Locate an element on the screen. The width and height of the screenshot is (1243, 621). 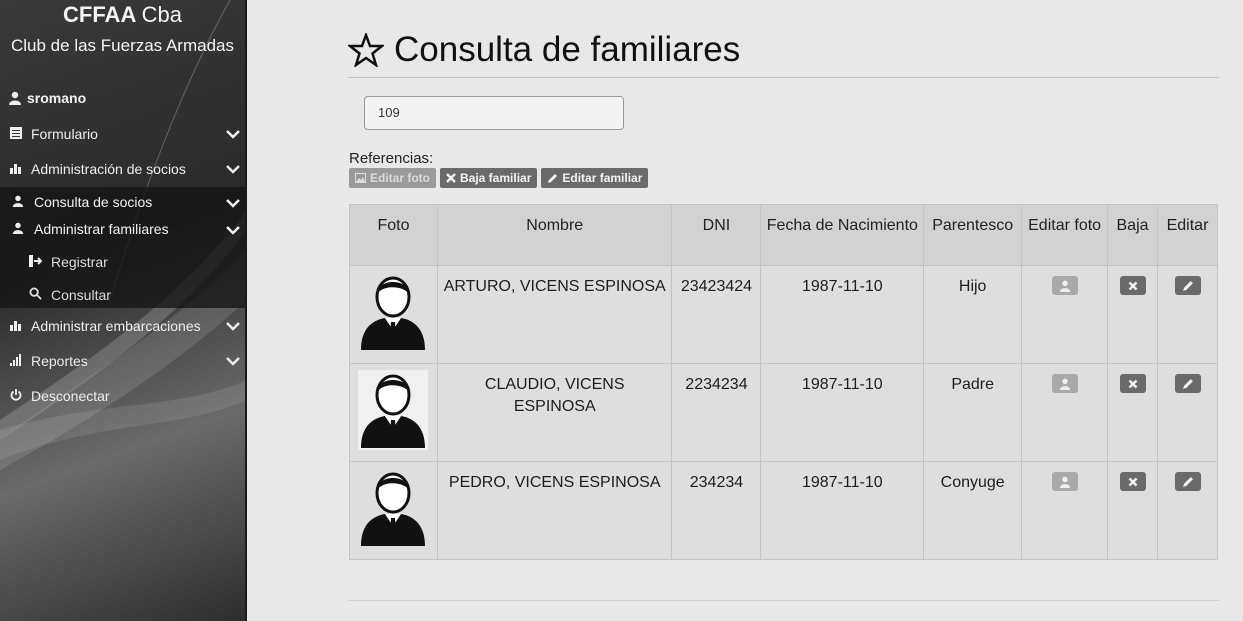
menu-consultar: Consultar is located at coordinates (55, 295).